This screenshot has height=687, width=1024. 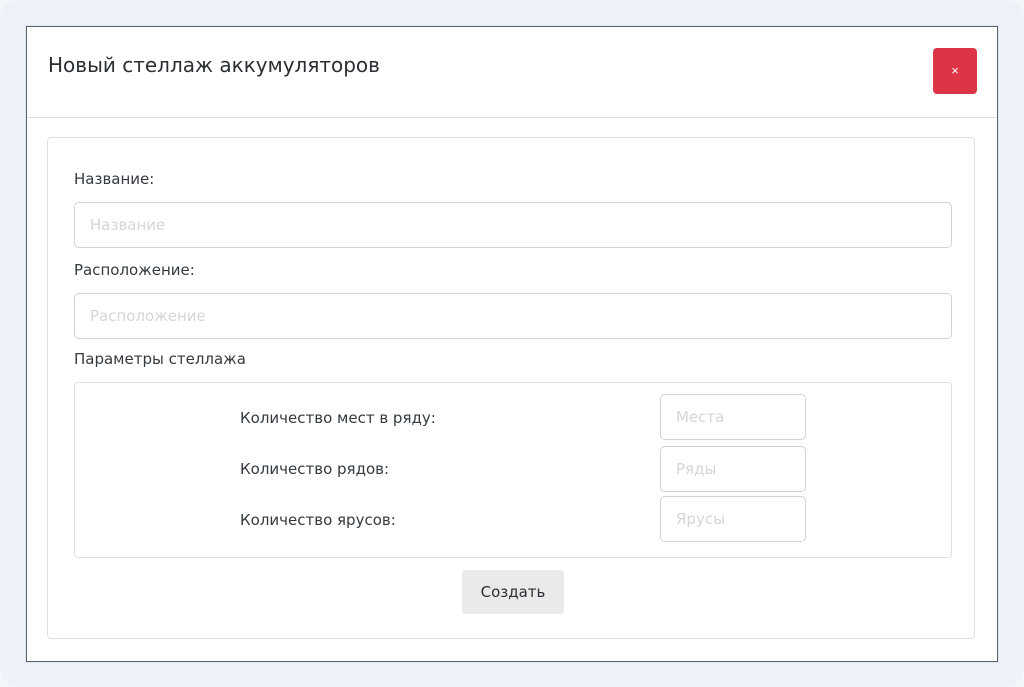 What do you see at coordinates (513, 316) in the screenshot?
I see `location-input` at bounding box center [513, 316].